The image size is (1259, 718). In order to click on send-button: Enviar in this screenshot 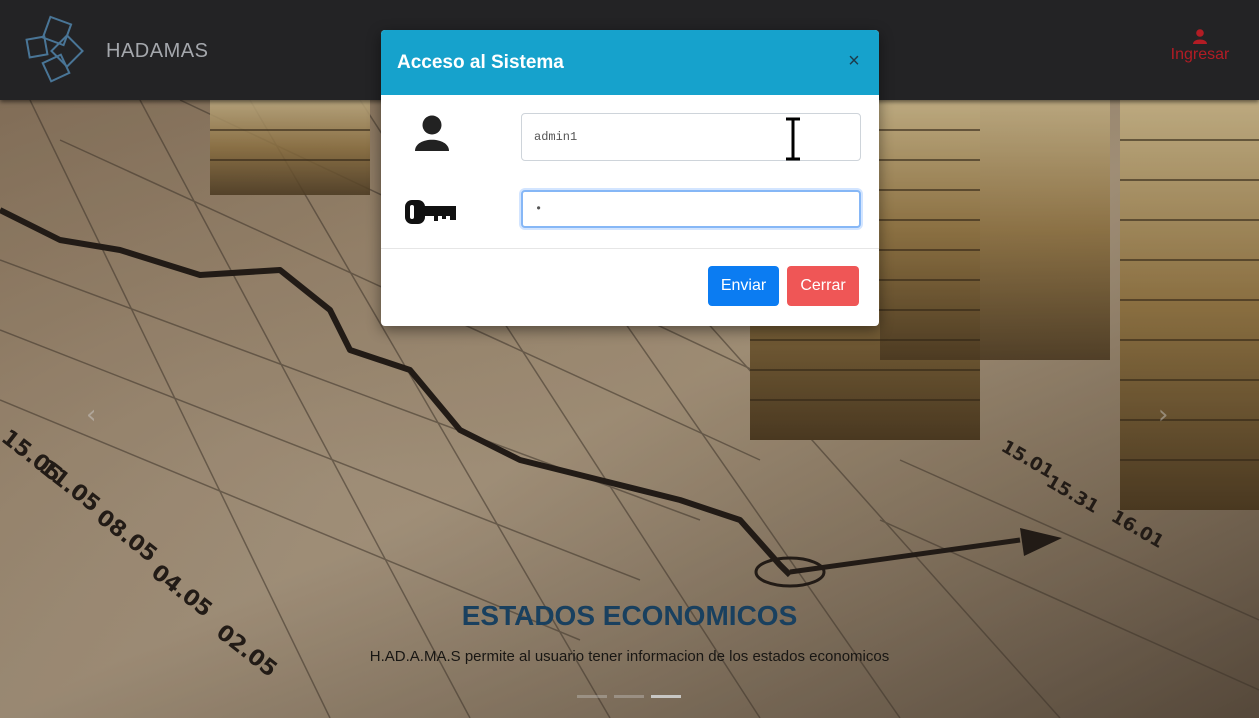, I will do `click(743, 286)`.